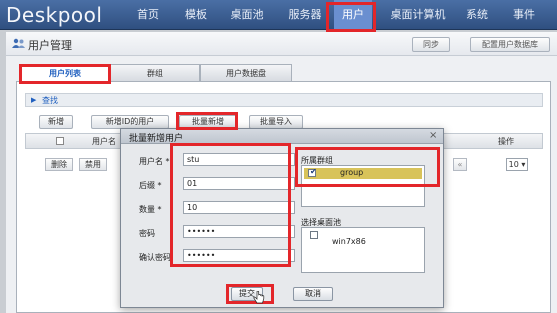 This screenshot has height=313, width=557. Describe the element at coordinates (154, 161) in the screenshot. I see `username-prefix-label: 用户名 *` at that location.